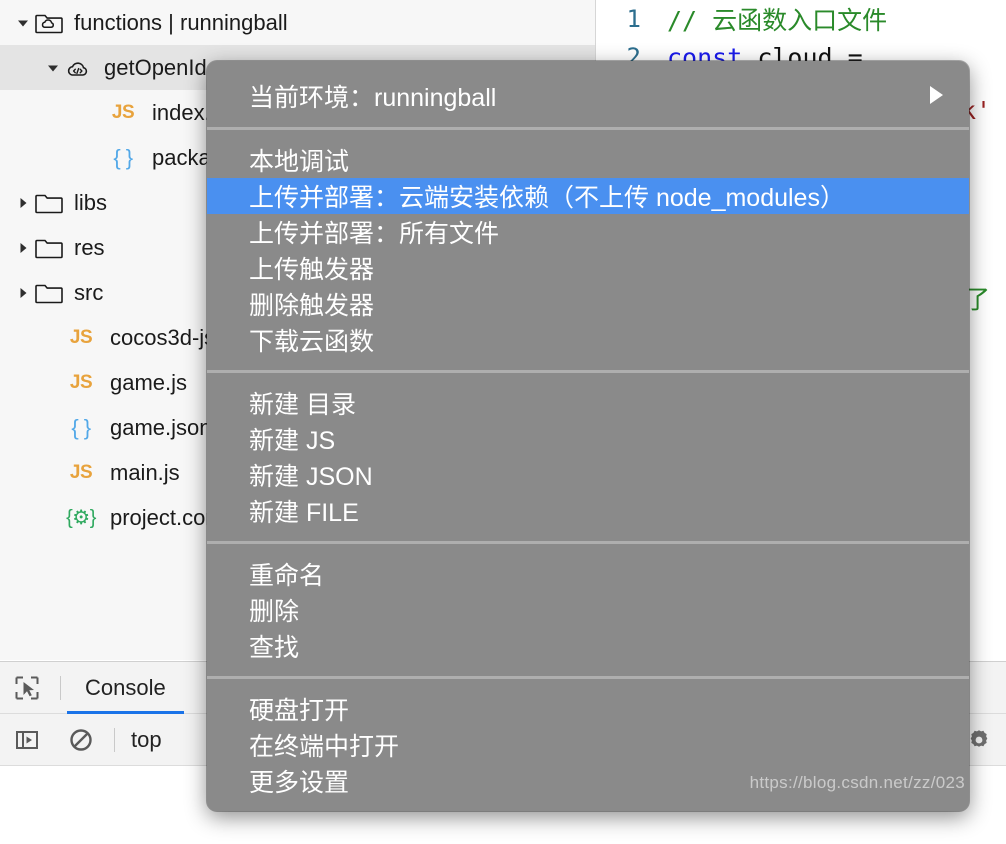 The width and height of the screenshot is (1006, 844). Describe the element at coordinates (633, 19) in the screenshot. I see `line-number: 1` at that location.